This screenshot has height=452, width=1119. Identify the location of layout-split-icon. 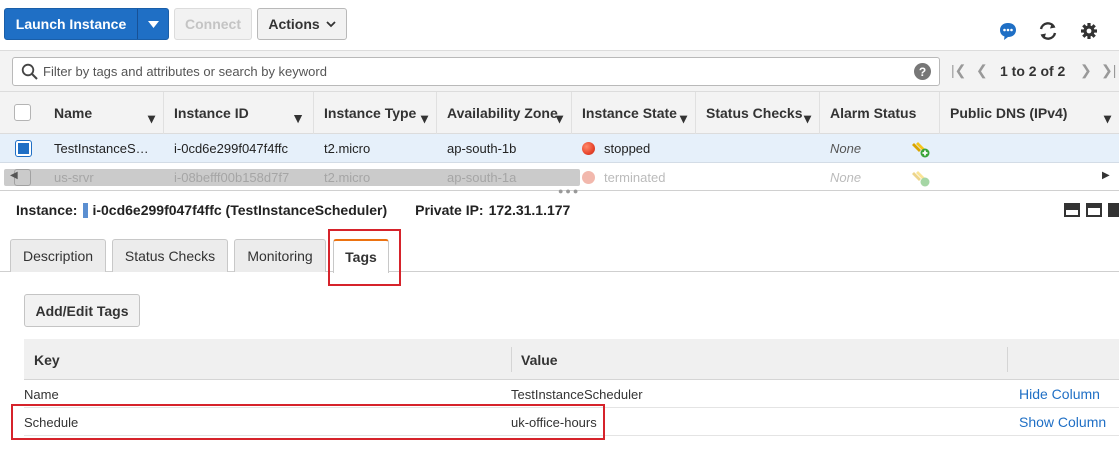
(1094, 210).